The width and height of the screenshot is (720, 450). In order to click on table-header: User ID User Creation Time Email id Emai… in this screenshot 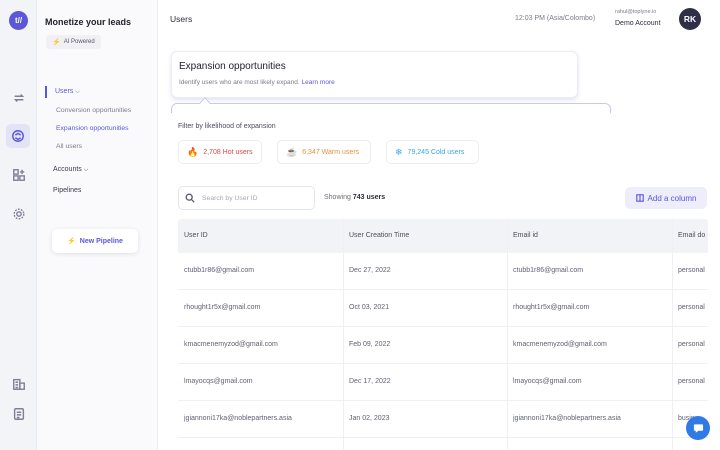, I will do `click(443, 236)`.